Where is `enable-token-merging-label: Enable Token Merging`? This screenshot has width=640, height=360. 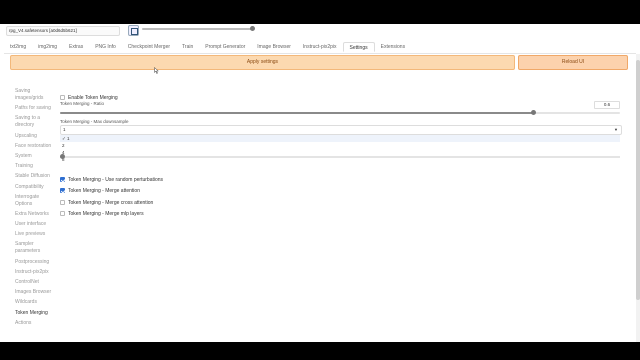
enable-token-merging-label: Enable Token Merging is located at coordinates (93, 97).